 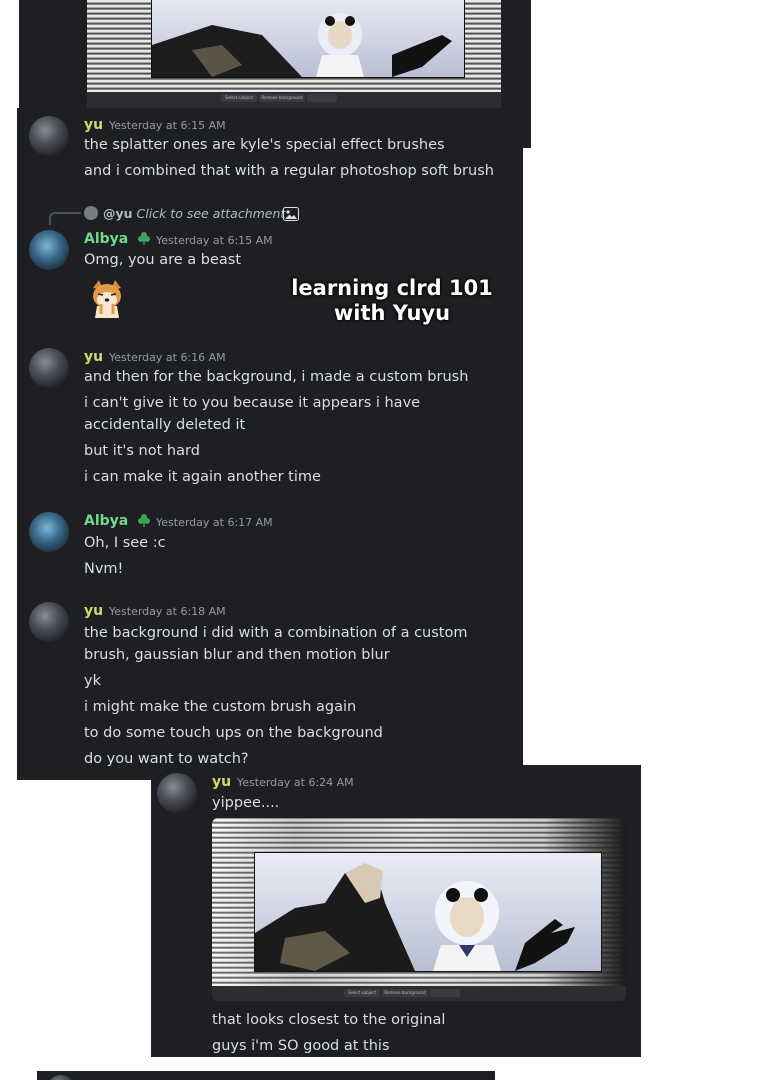 What do you see at coordinates (125, 543) in the screenshot?
I see `message-text: Oh, I see :c` at bounding box center [125, 543].